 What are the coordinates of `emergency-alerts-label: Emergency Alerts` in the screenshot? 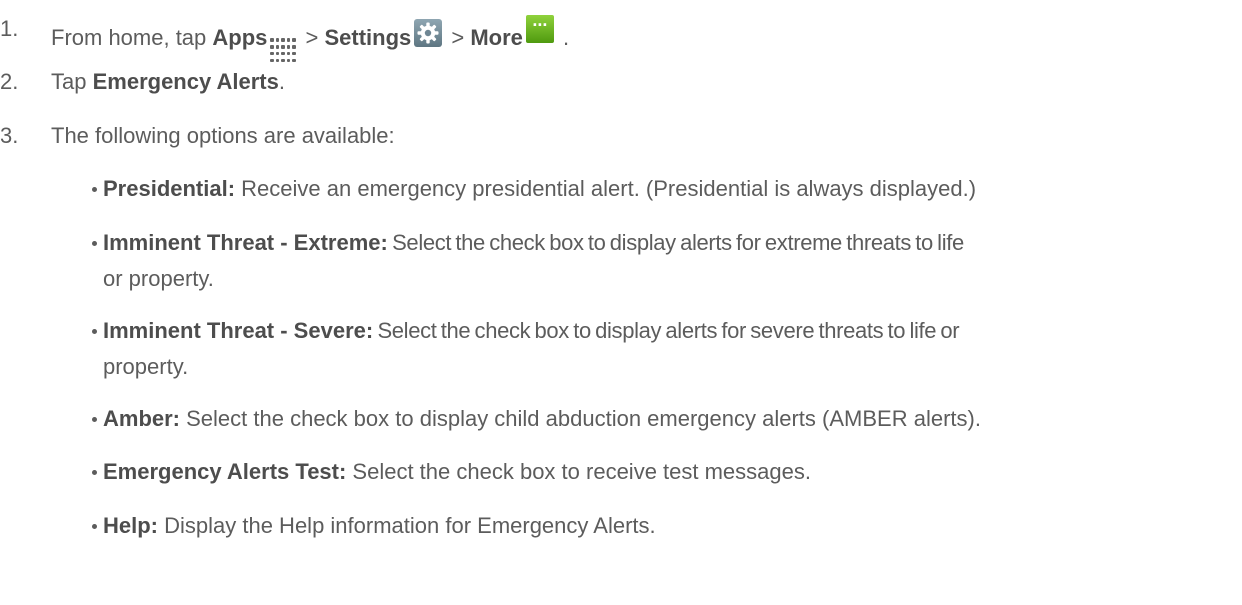 It's located at (185, 81).